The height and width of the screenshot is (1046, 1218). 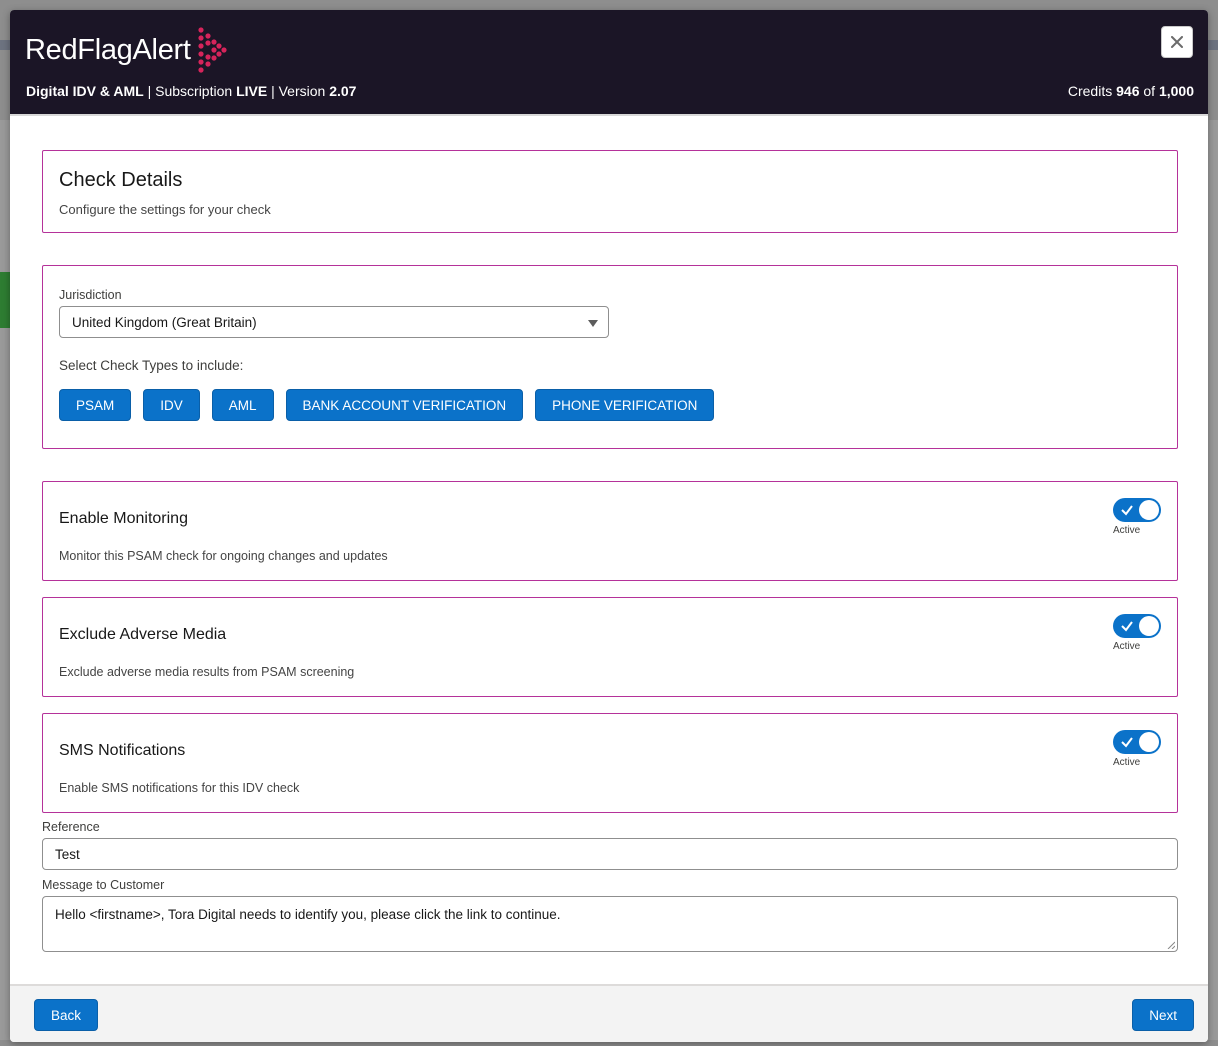 I want to click on modal-footer: Back Next, so click(x=609, y=1013).